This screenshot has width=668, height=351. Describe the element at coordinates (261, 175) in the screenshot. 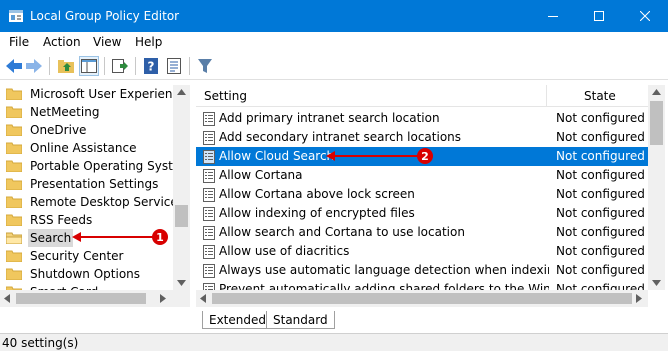

I see `setting-name: Allow Cortana` at that location.